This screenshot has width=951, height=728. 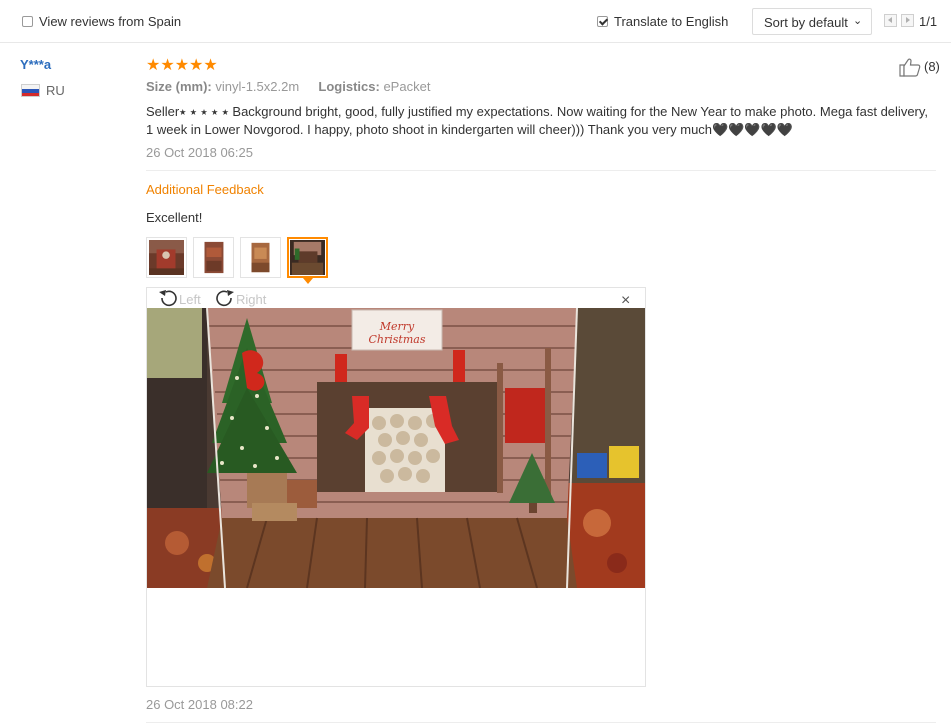 What do you see at coordinates (168, 298) in the screenshot?
I see `rotate-left-icon` at bounding box center [168, 298].